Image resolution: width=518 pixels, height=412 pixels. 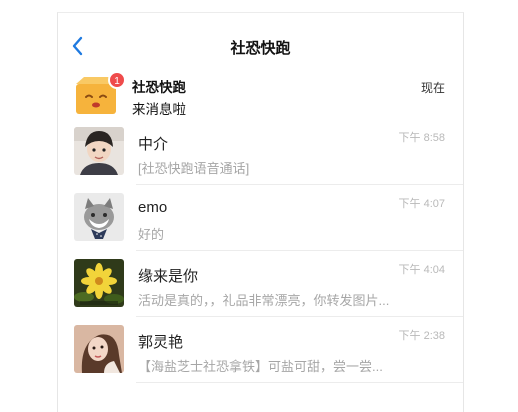 What do you see at coordinates (421, 204) in the screenshot?
I see `message-time: 下午 4:07` at bounding box center [421, 204].